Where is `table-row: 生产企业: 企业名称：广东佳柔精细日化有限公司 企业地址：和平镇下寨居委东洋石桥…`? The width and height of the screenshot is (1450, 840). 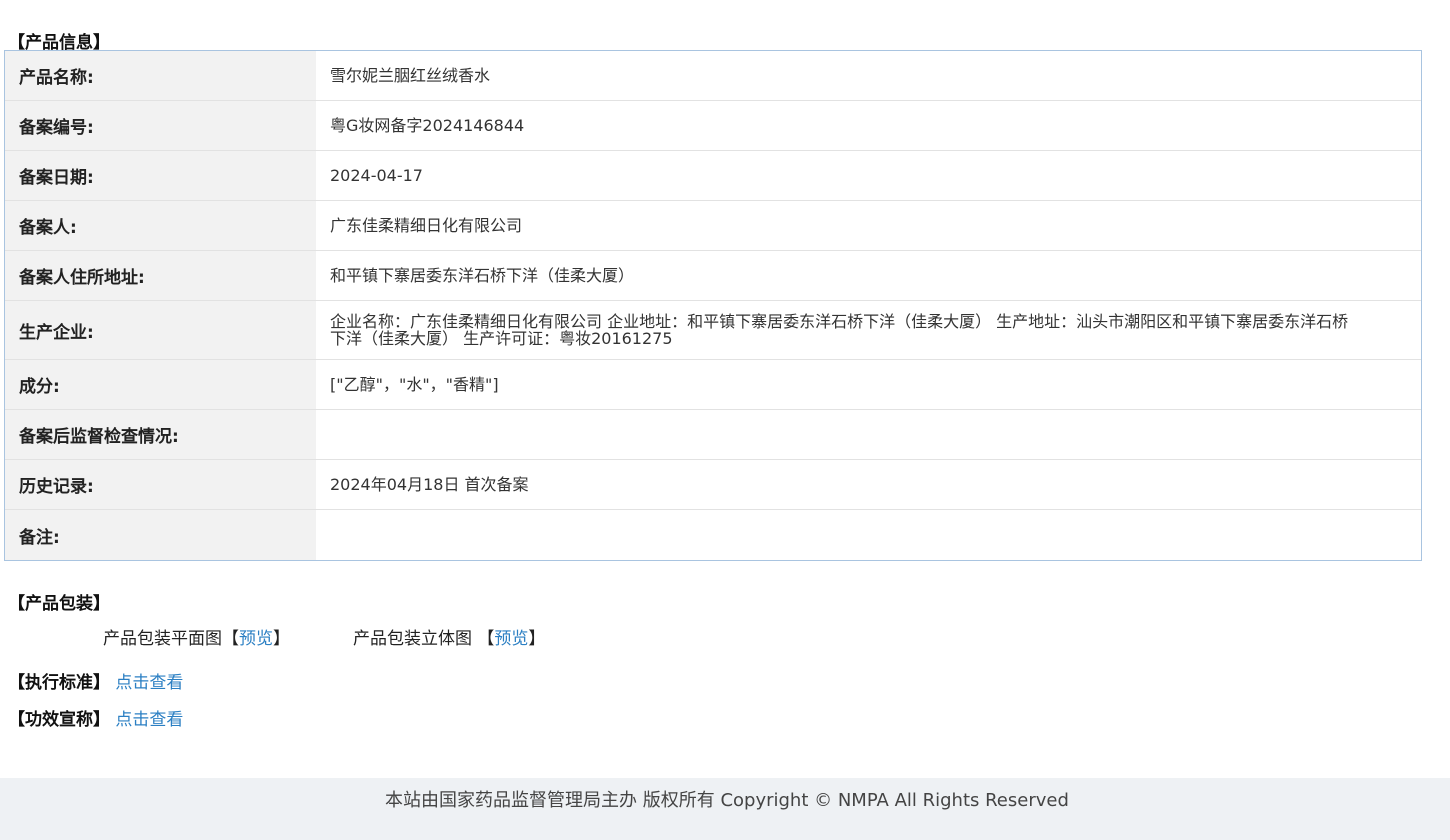 table-row: 生产企业: 企业名称：广东佳柔精细日化有限公司 企业地址：和平镇下寨居委东洋石桥… is located at coordinates (713, 330).